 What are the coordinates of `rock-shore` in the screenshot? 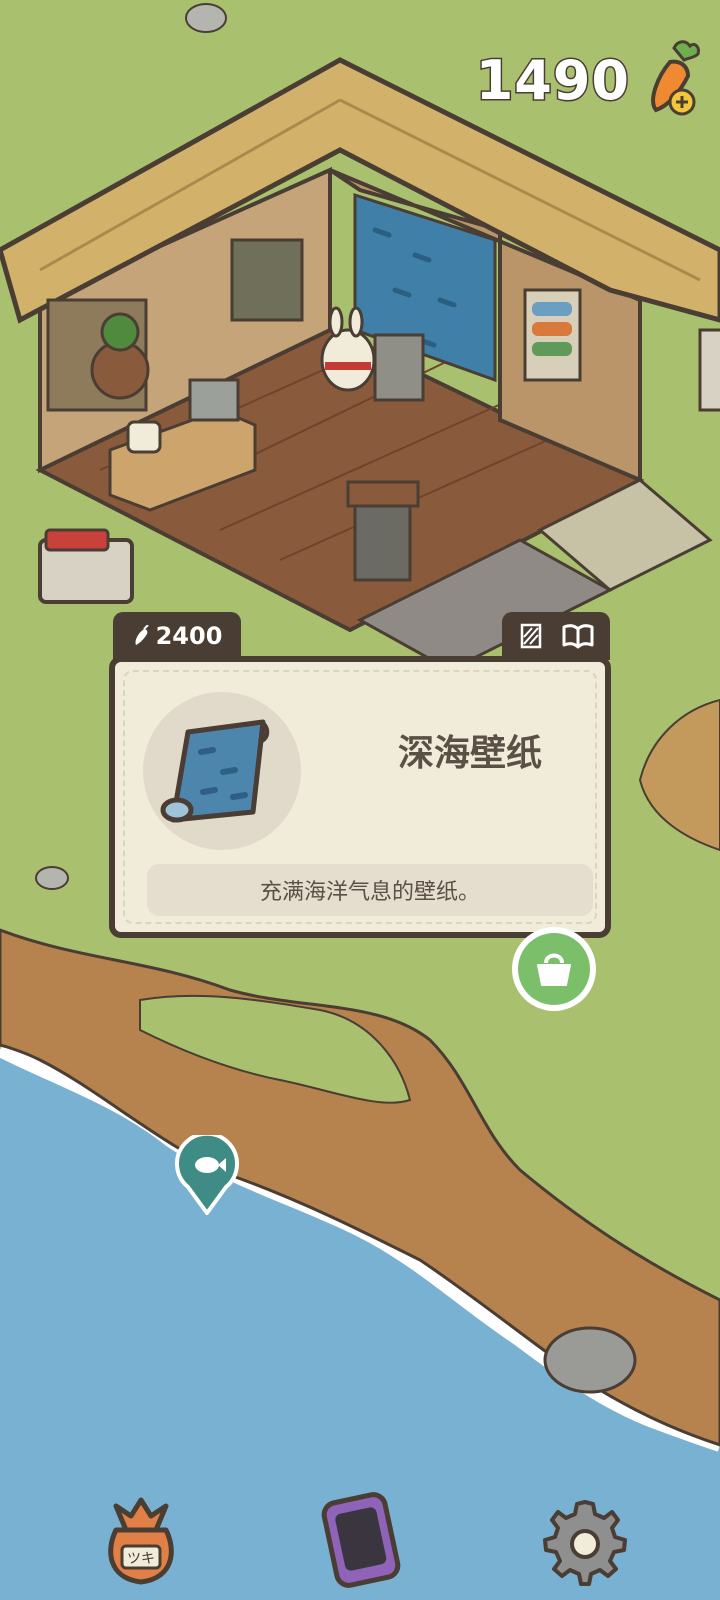 It's located at (590, 1360).